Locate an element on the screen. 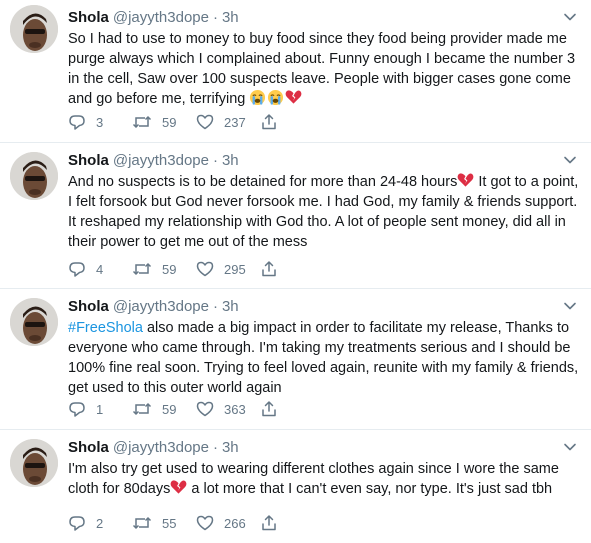 This screenshot has height=543, width=591. retweet-count: 55 is located at coordinates (169, 523).